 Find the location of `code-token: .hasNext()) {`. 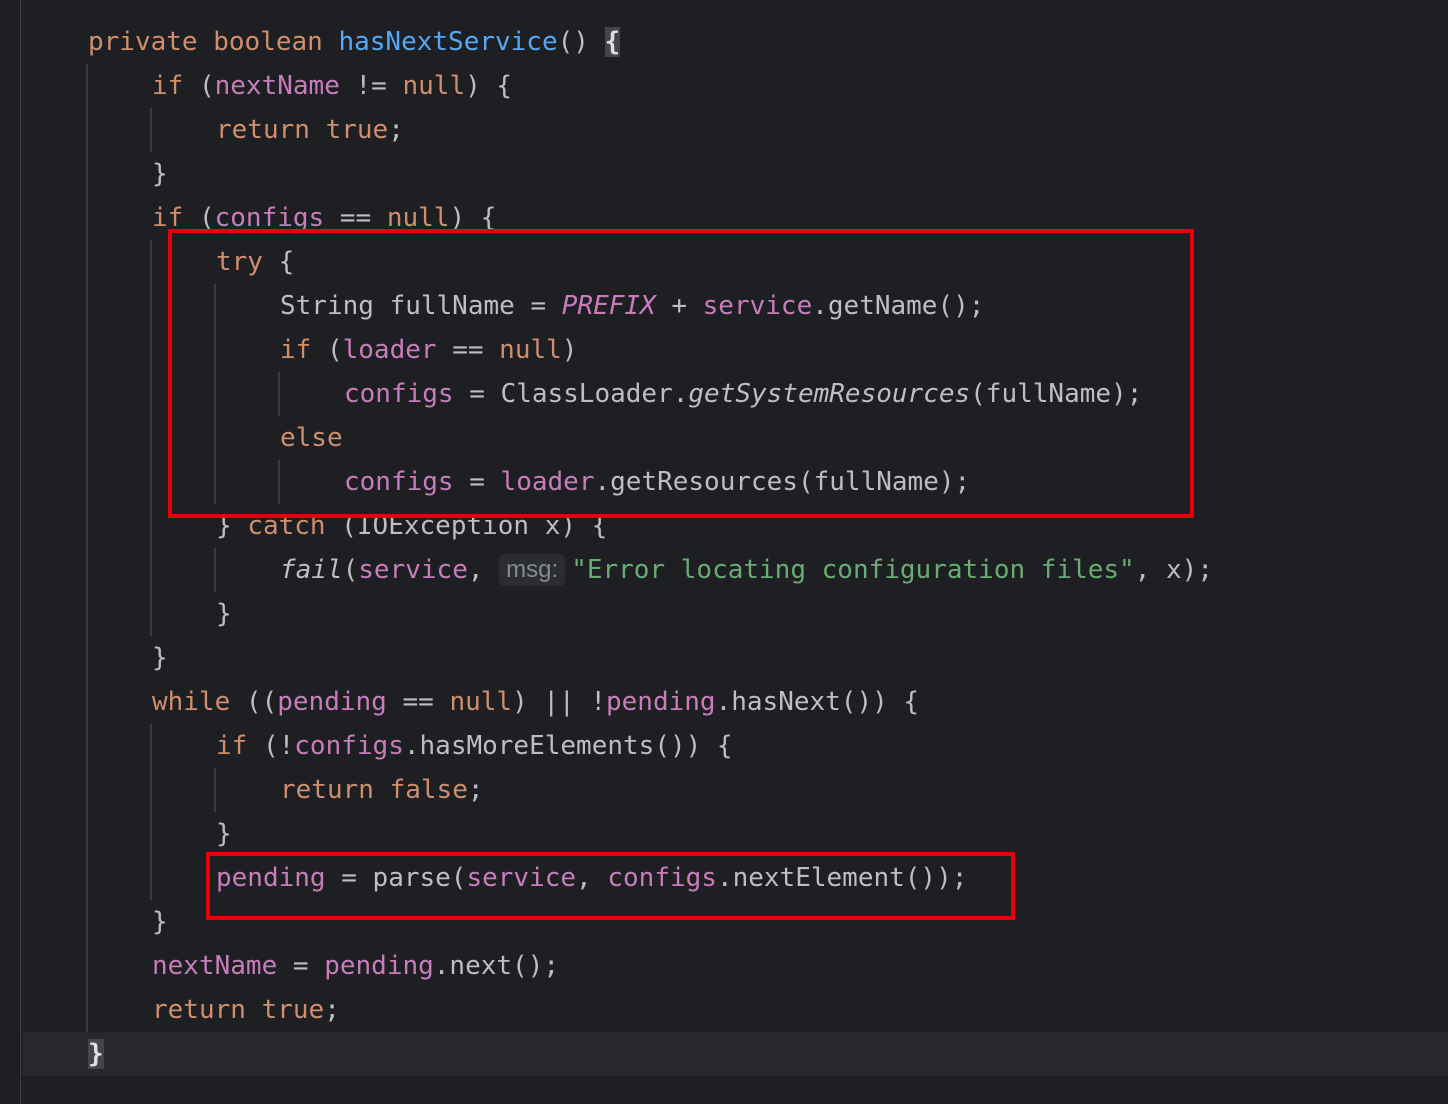

code-token: .hasNext()) { is located at coordinates (817, 702).